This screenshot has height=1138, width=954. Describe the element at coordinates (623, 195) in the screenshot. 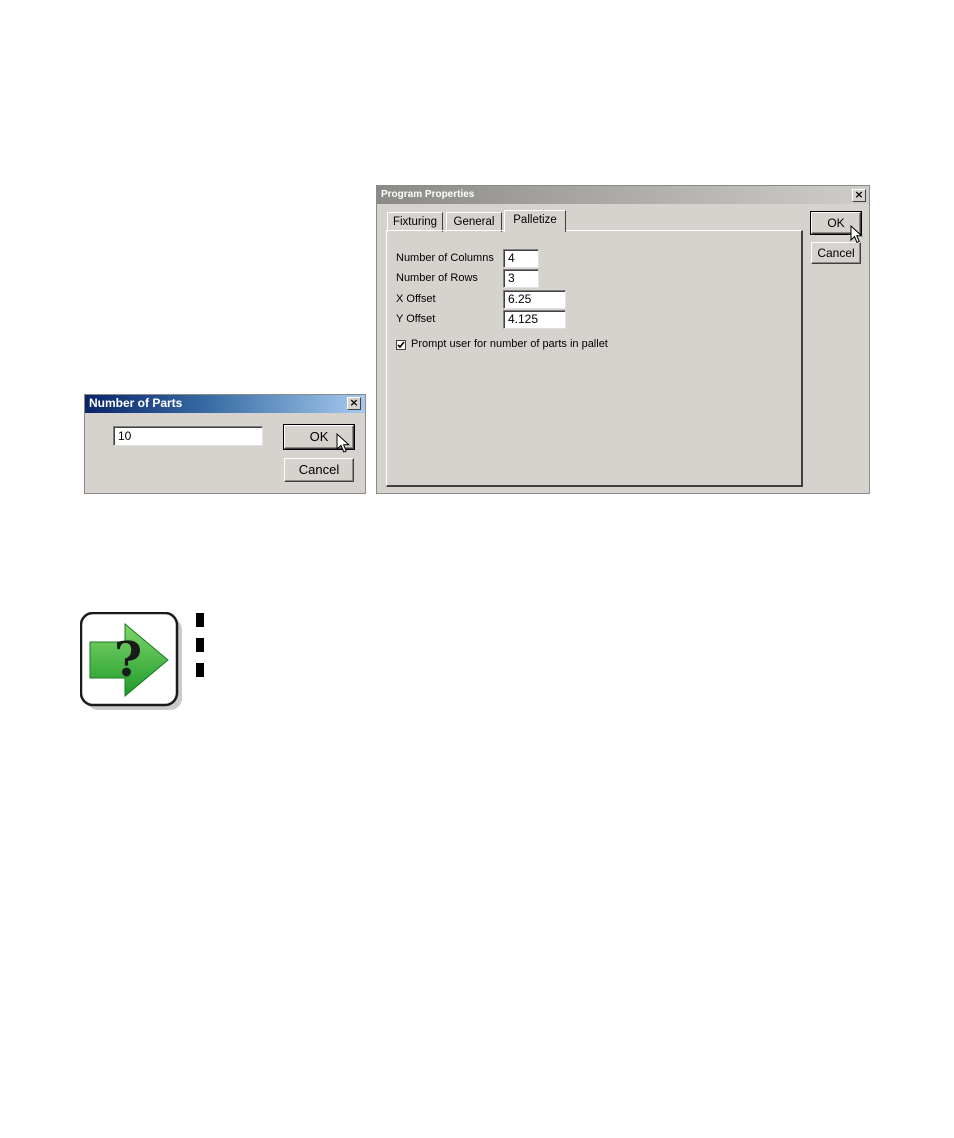

I see `program-properties-titlebar: Program Properties` at that location.